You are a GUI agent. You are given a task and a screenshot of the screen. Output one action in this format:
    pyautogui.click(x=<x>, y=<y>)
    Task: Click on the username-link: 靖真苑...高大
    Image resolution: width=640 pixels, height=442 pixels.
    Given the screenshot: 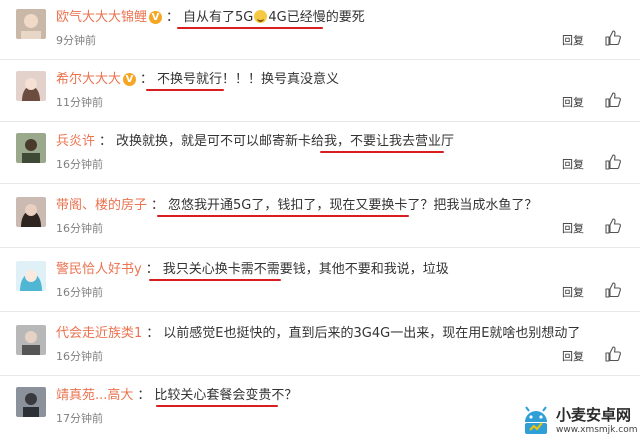 What is the action you would take?
    pyautogui.click(x=94, y=395)
    